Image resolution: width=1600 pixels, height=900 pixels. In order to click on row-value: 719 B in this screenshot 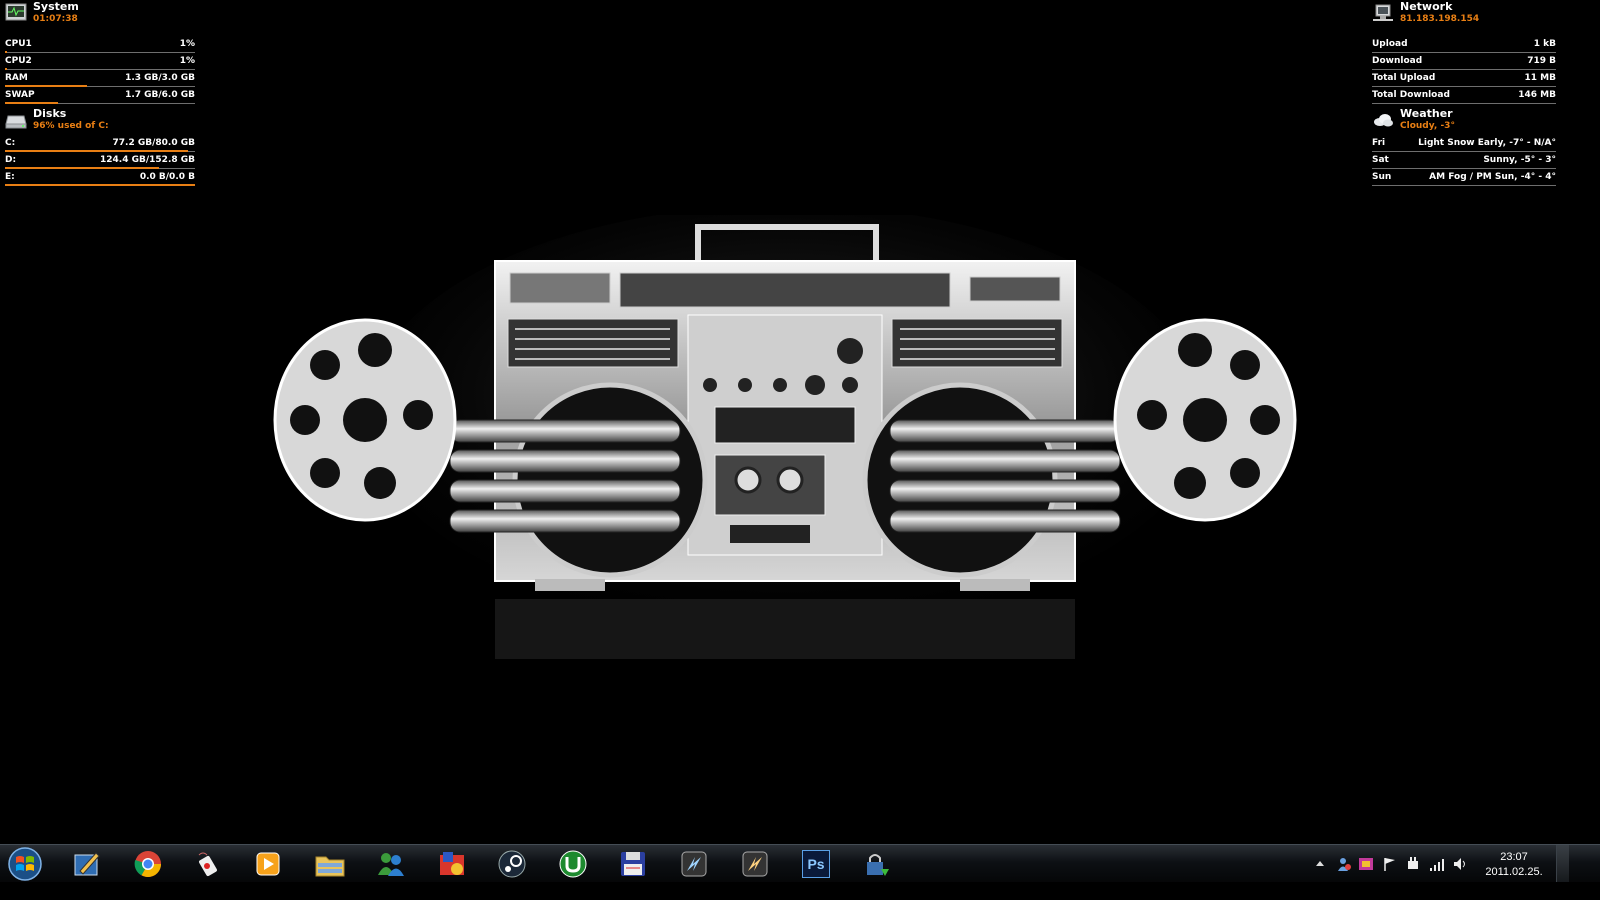, I will do `click(1541, 61)`.